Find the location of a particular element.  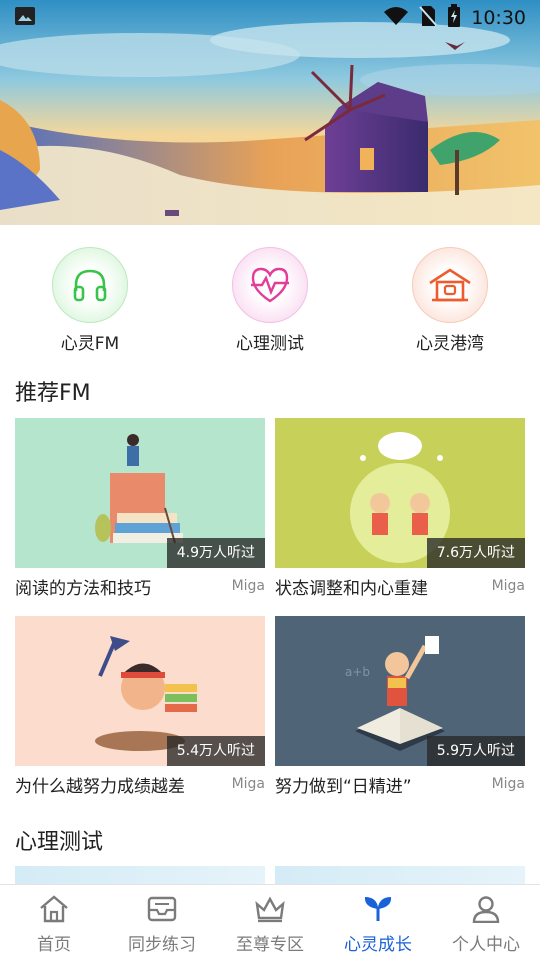

nav-item-profile: 个人中心 is located at coordinates (486, 922).